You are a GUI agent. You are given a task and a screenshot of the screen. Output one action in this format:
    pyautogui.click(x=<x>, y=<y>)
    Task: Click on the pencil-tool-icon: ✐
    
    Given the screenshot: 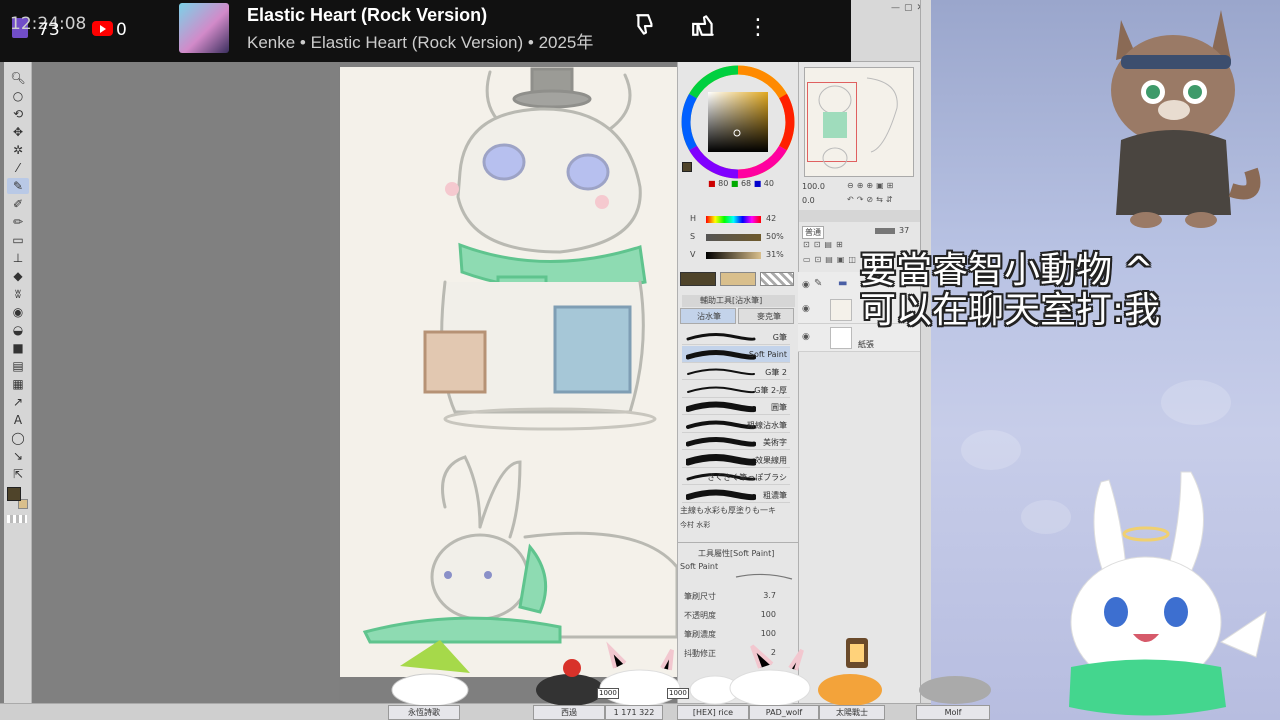 What is the action you would take?
    pyautogui.click(x=18, y=204)
    